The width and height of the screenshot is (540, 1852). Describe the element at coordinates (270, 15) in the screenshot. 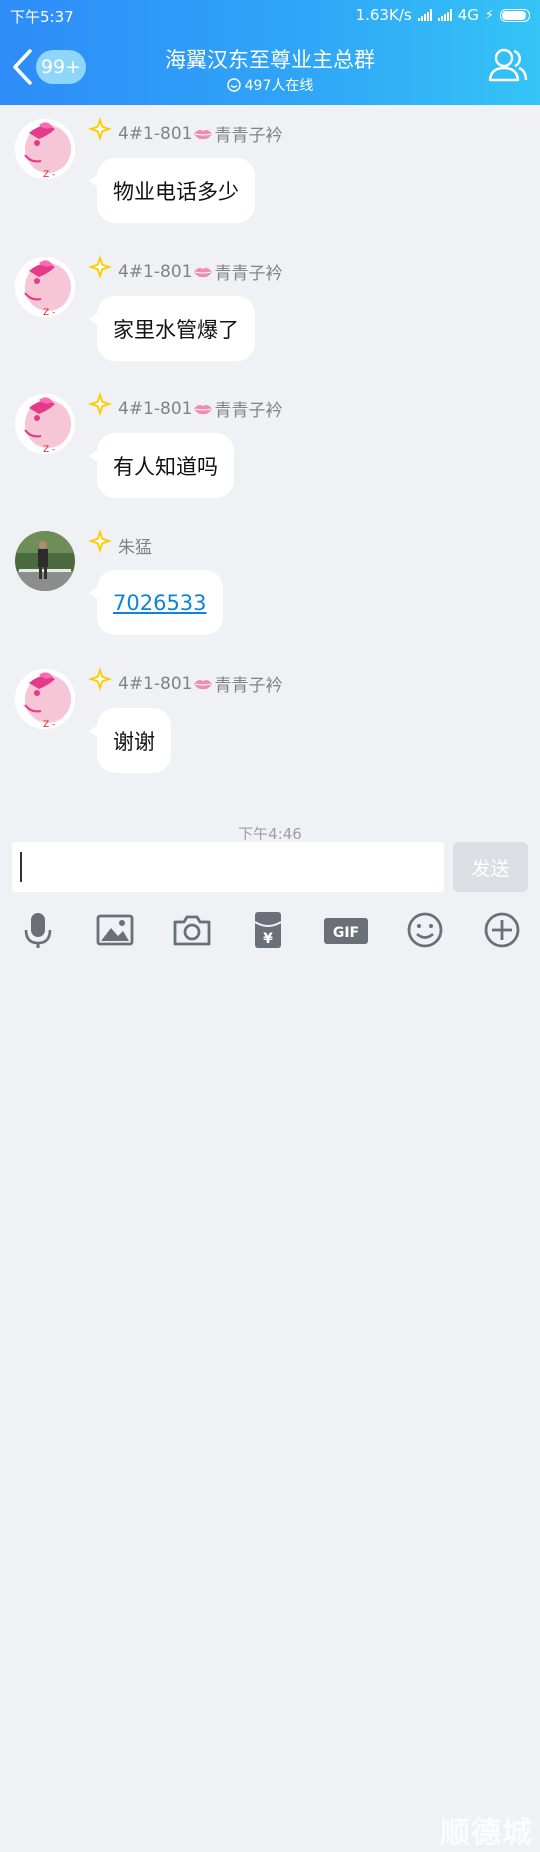

I see `status-bar: 下午5:37 1.63K/s 4G ⚡` at that location.